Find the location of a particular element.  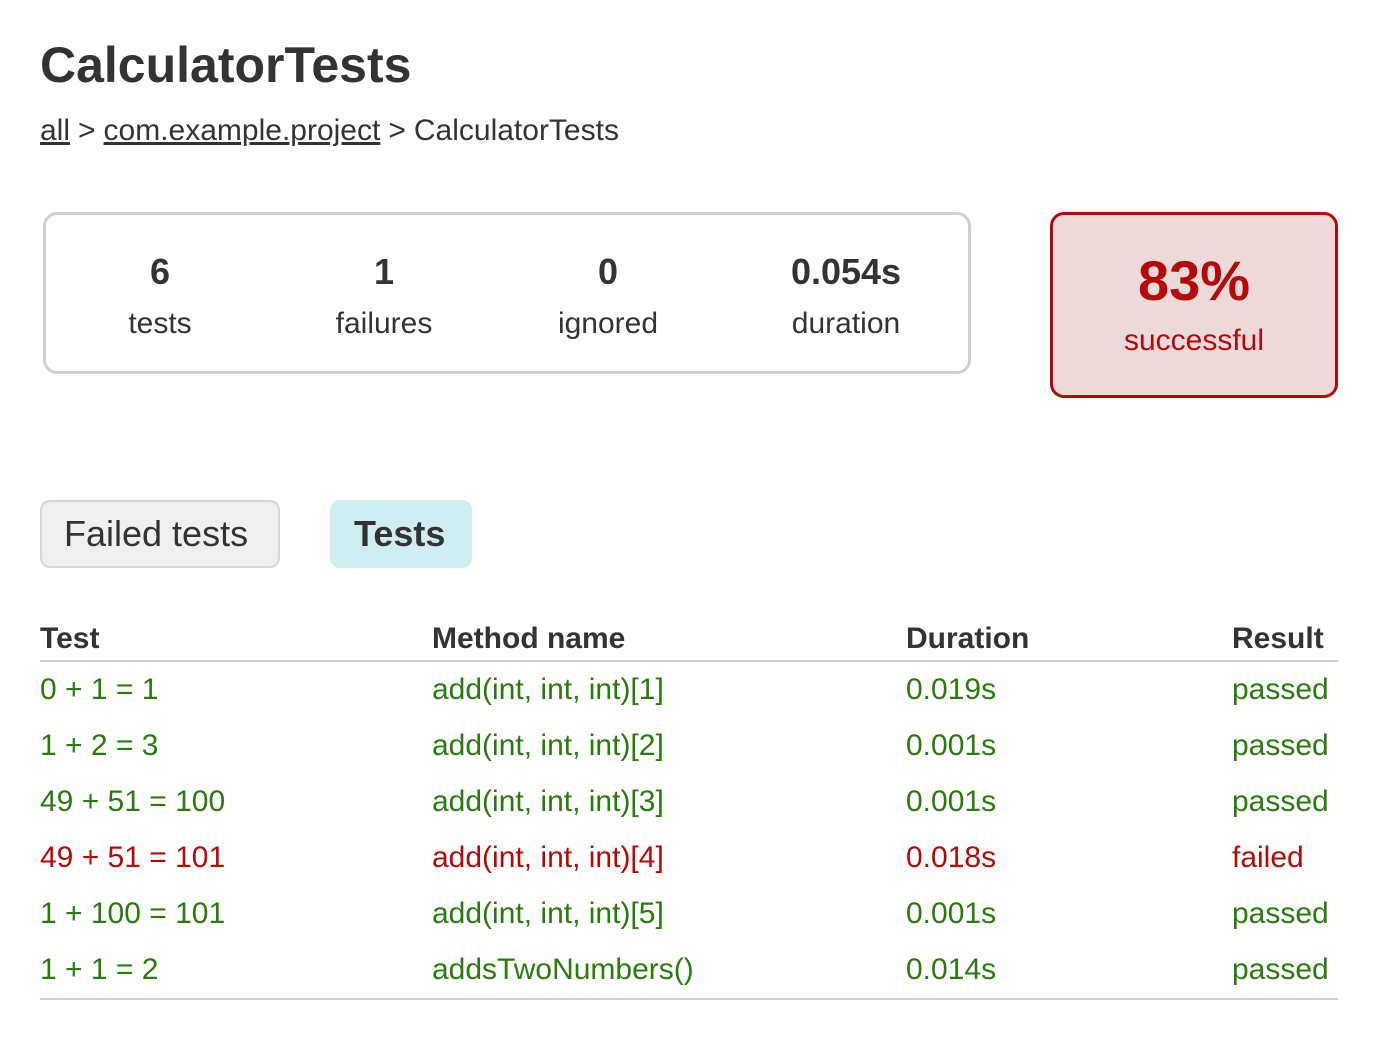

method-name: add(int, int, int)[2] is located at coordinates (548, 745).